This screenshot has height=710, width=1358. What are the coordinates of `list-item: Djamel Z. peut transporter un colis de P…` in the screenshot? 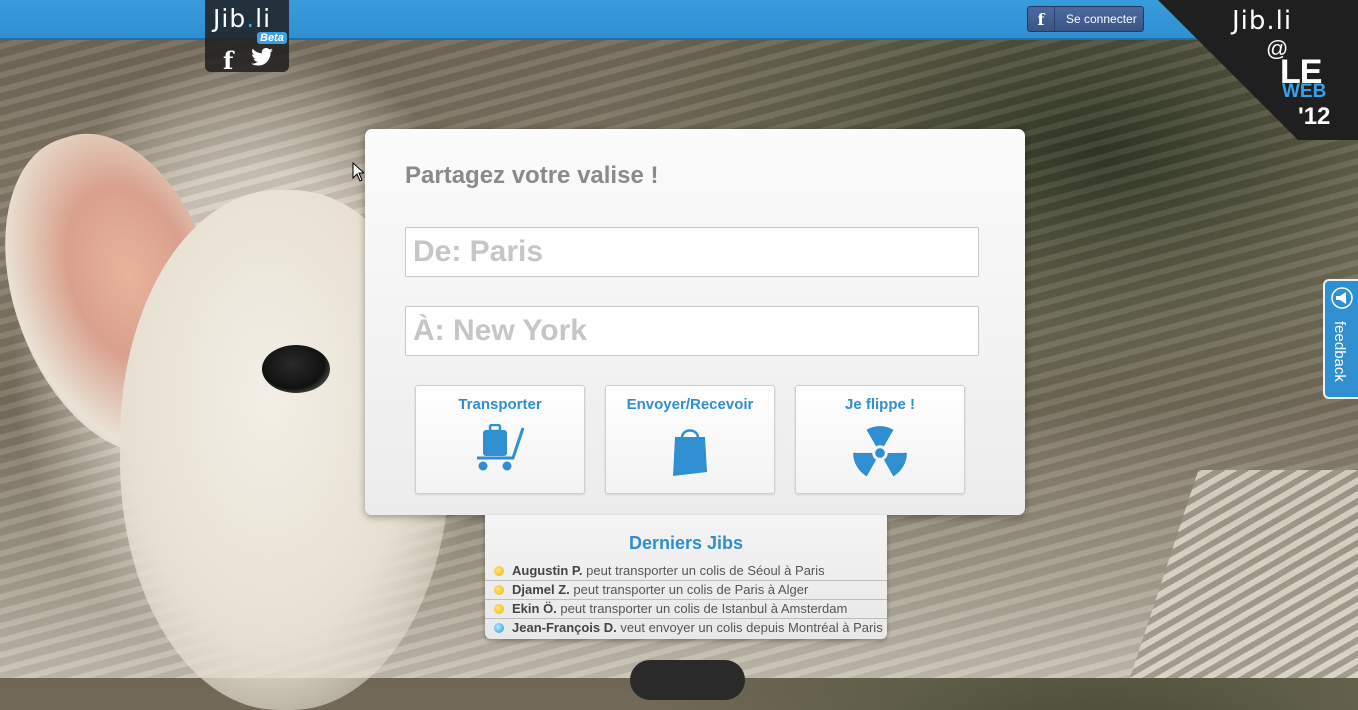 It's located at (686, 590).